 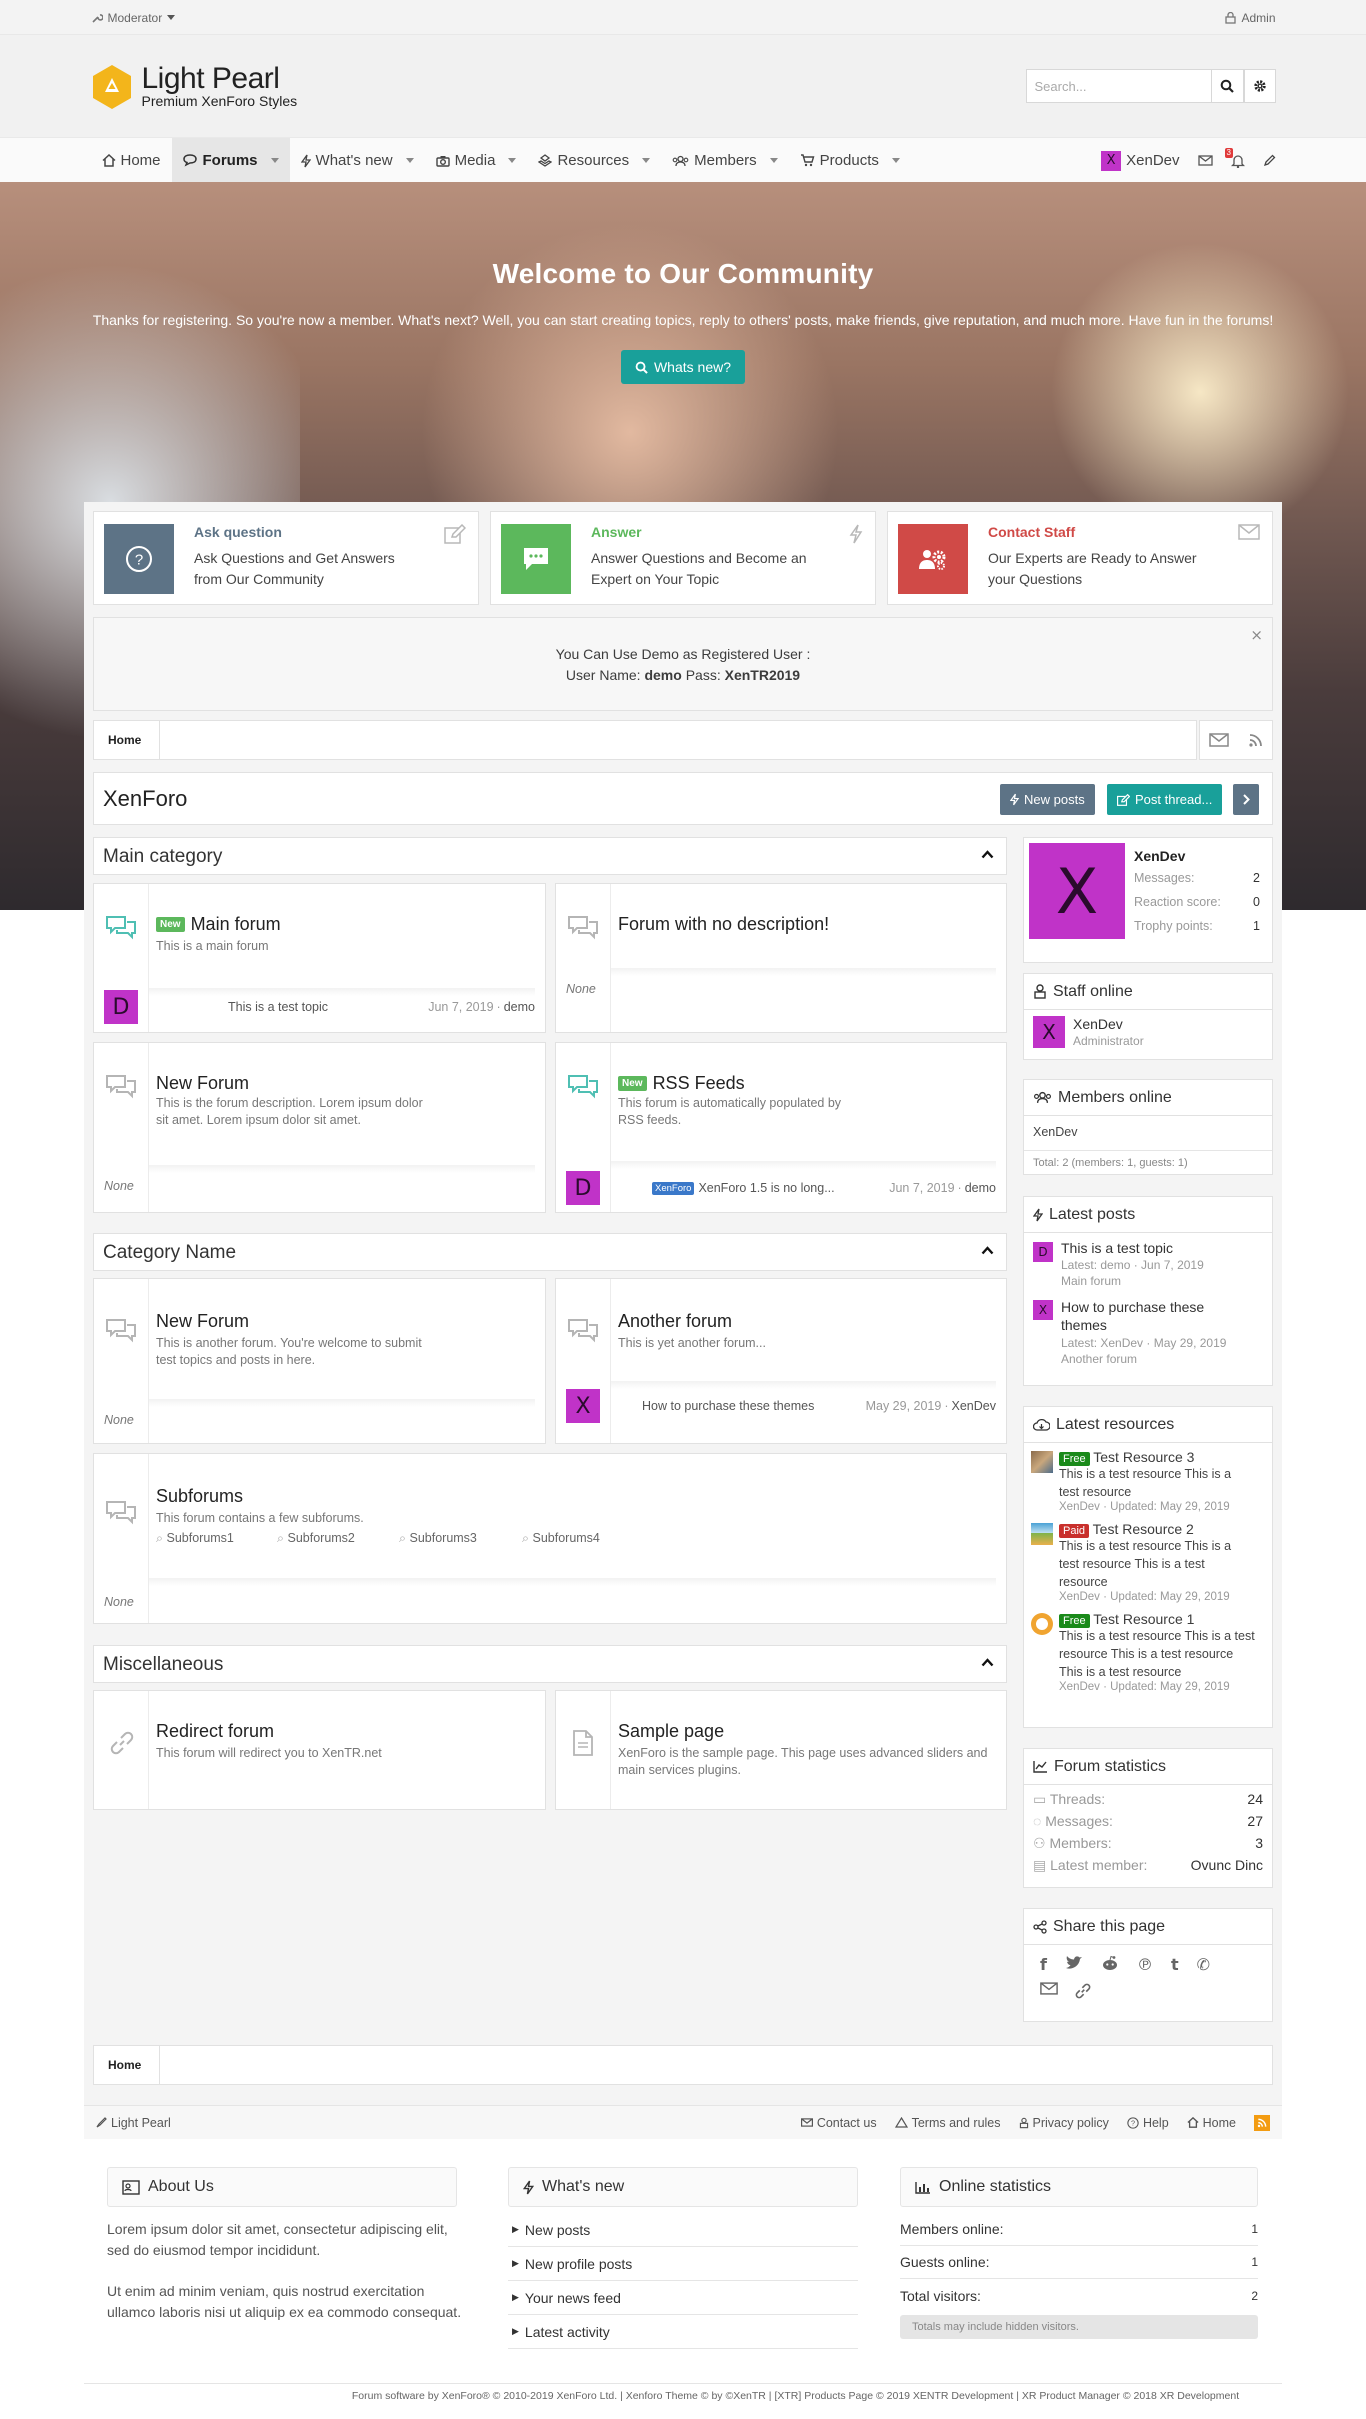 What do you see at coordinates (236, 924) in the screenshot?
I see `forum-title: Main forum` at bounding box center [236, 924].